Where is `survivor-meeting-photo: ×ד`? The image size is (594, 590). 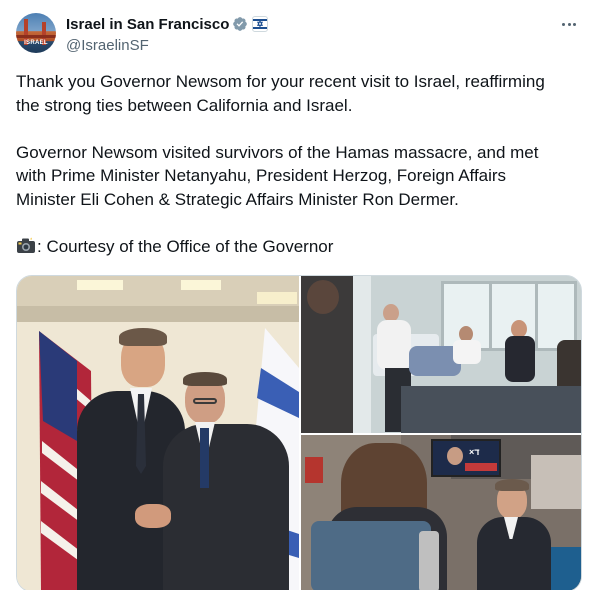 survivor-meeting-photo: ×ד is located at coordinates (441, 512).